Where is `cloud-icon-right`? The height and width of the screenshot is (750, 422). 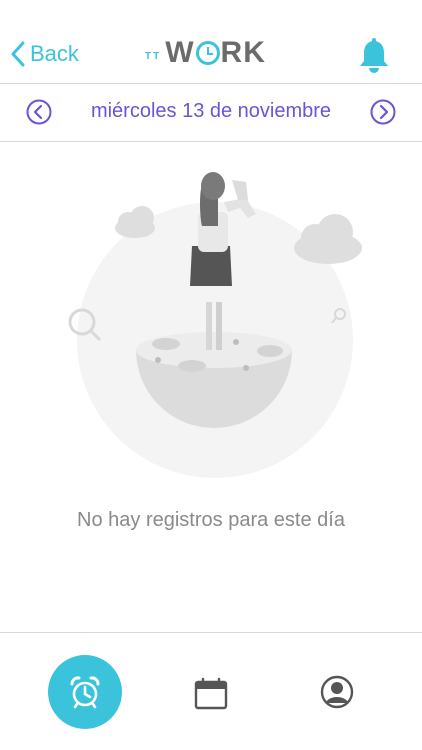 cloud-icon-right is located at coordinates (328, 239).